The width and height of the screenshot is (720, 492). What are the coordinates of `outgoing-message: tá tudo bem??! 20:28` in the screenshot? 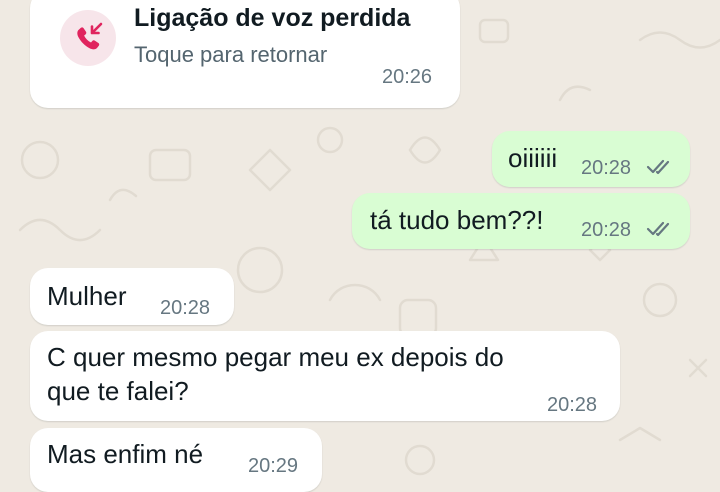 It's located at (521, 221).